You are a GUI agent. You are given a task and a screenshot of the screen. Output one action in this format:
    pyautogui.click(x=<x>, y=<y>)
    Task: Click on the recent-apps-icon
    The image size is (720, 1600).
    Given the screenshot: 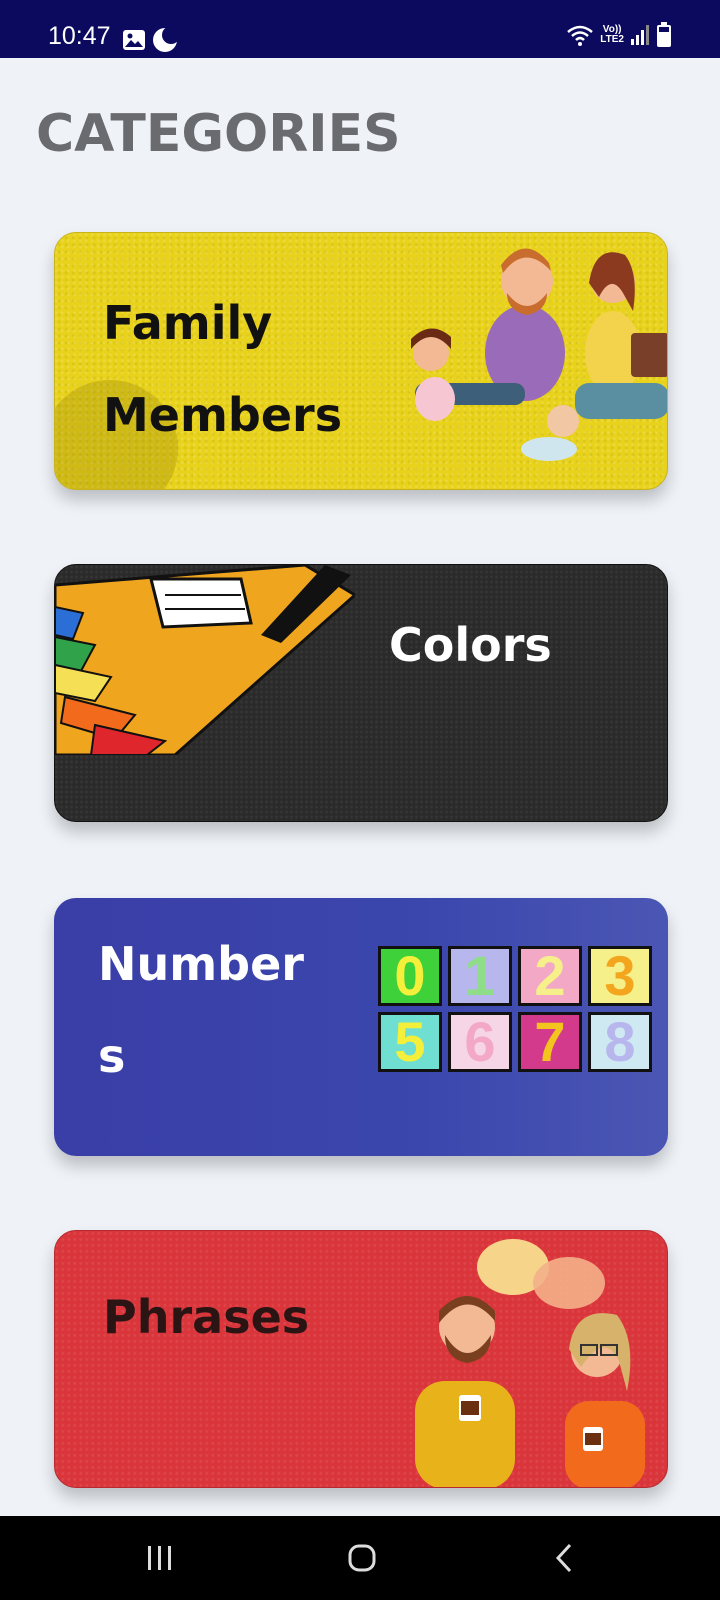 What is the action you would take?
    pyautogui.click(x=159, y=1558)
    